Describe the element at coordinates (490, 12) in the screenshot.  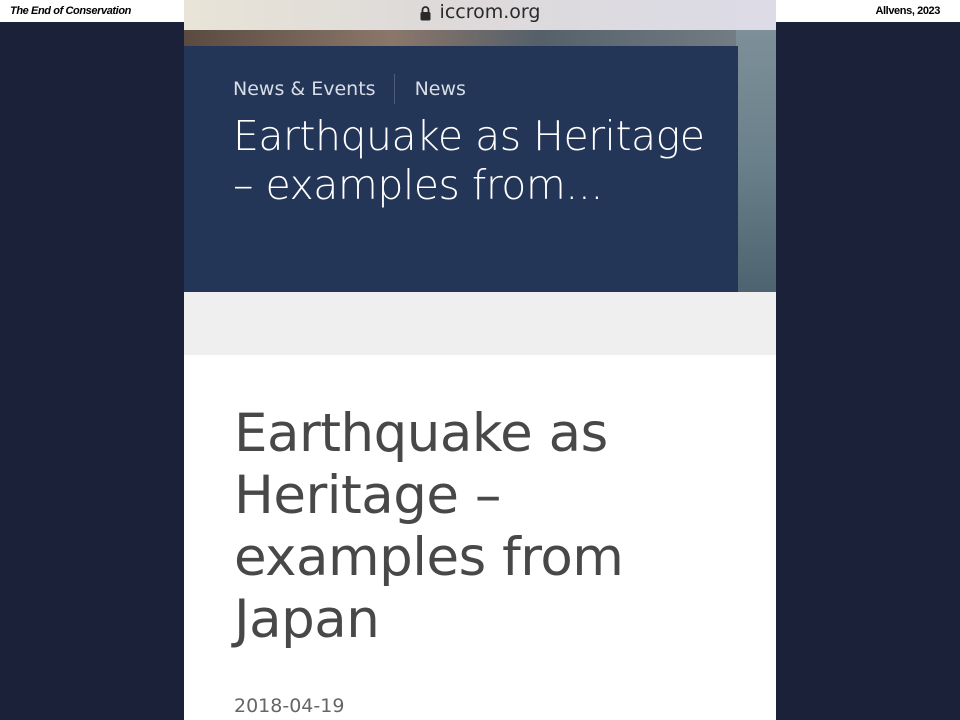
I see `url-text: iccrom.org` at that location.